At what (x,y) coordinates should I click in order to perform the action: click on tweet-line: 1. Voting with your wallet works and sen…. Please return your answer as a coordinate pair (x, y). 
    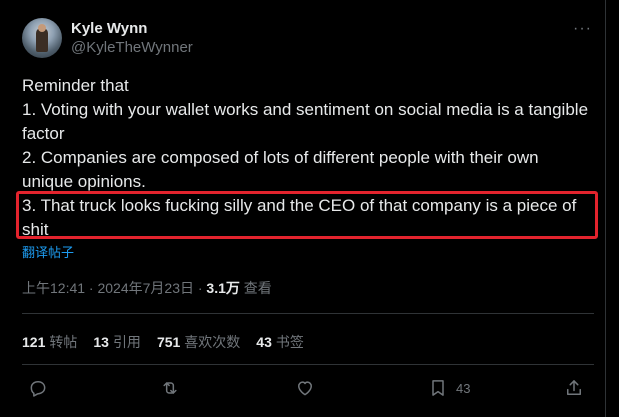
    Looking at the image, I should click on (305, 121).